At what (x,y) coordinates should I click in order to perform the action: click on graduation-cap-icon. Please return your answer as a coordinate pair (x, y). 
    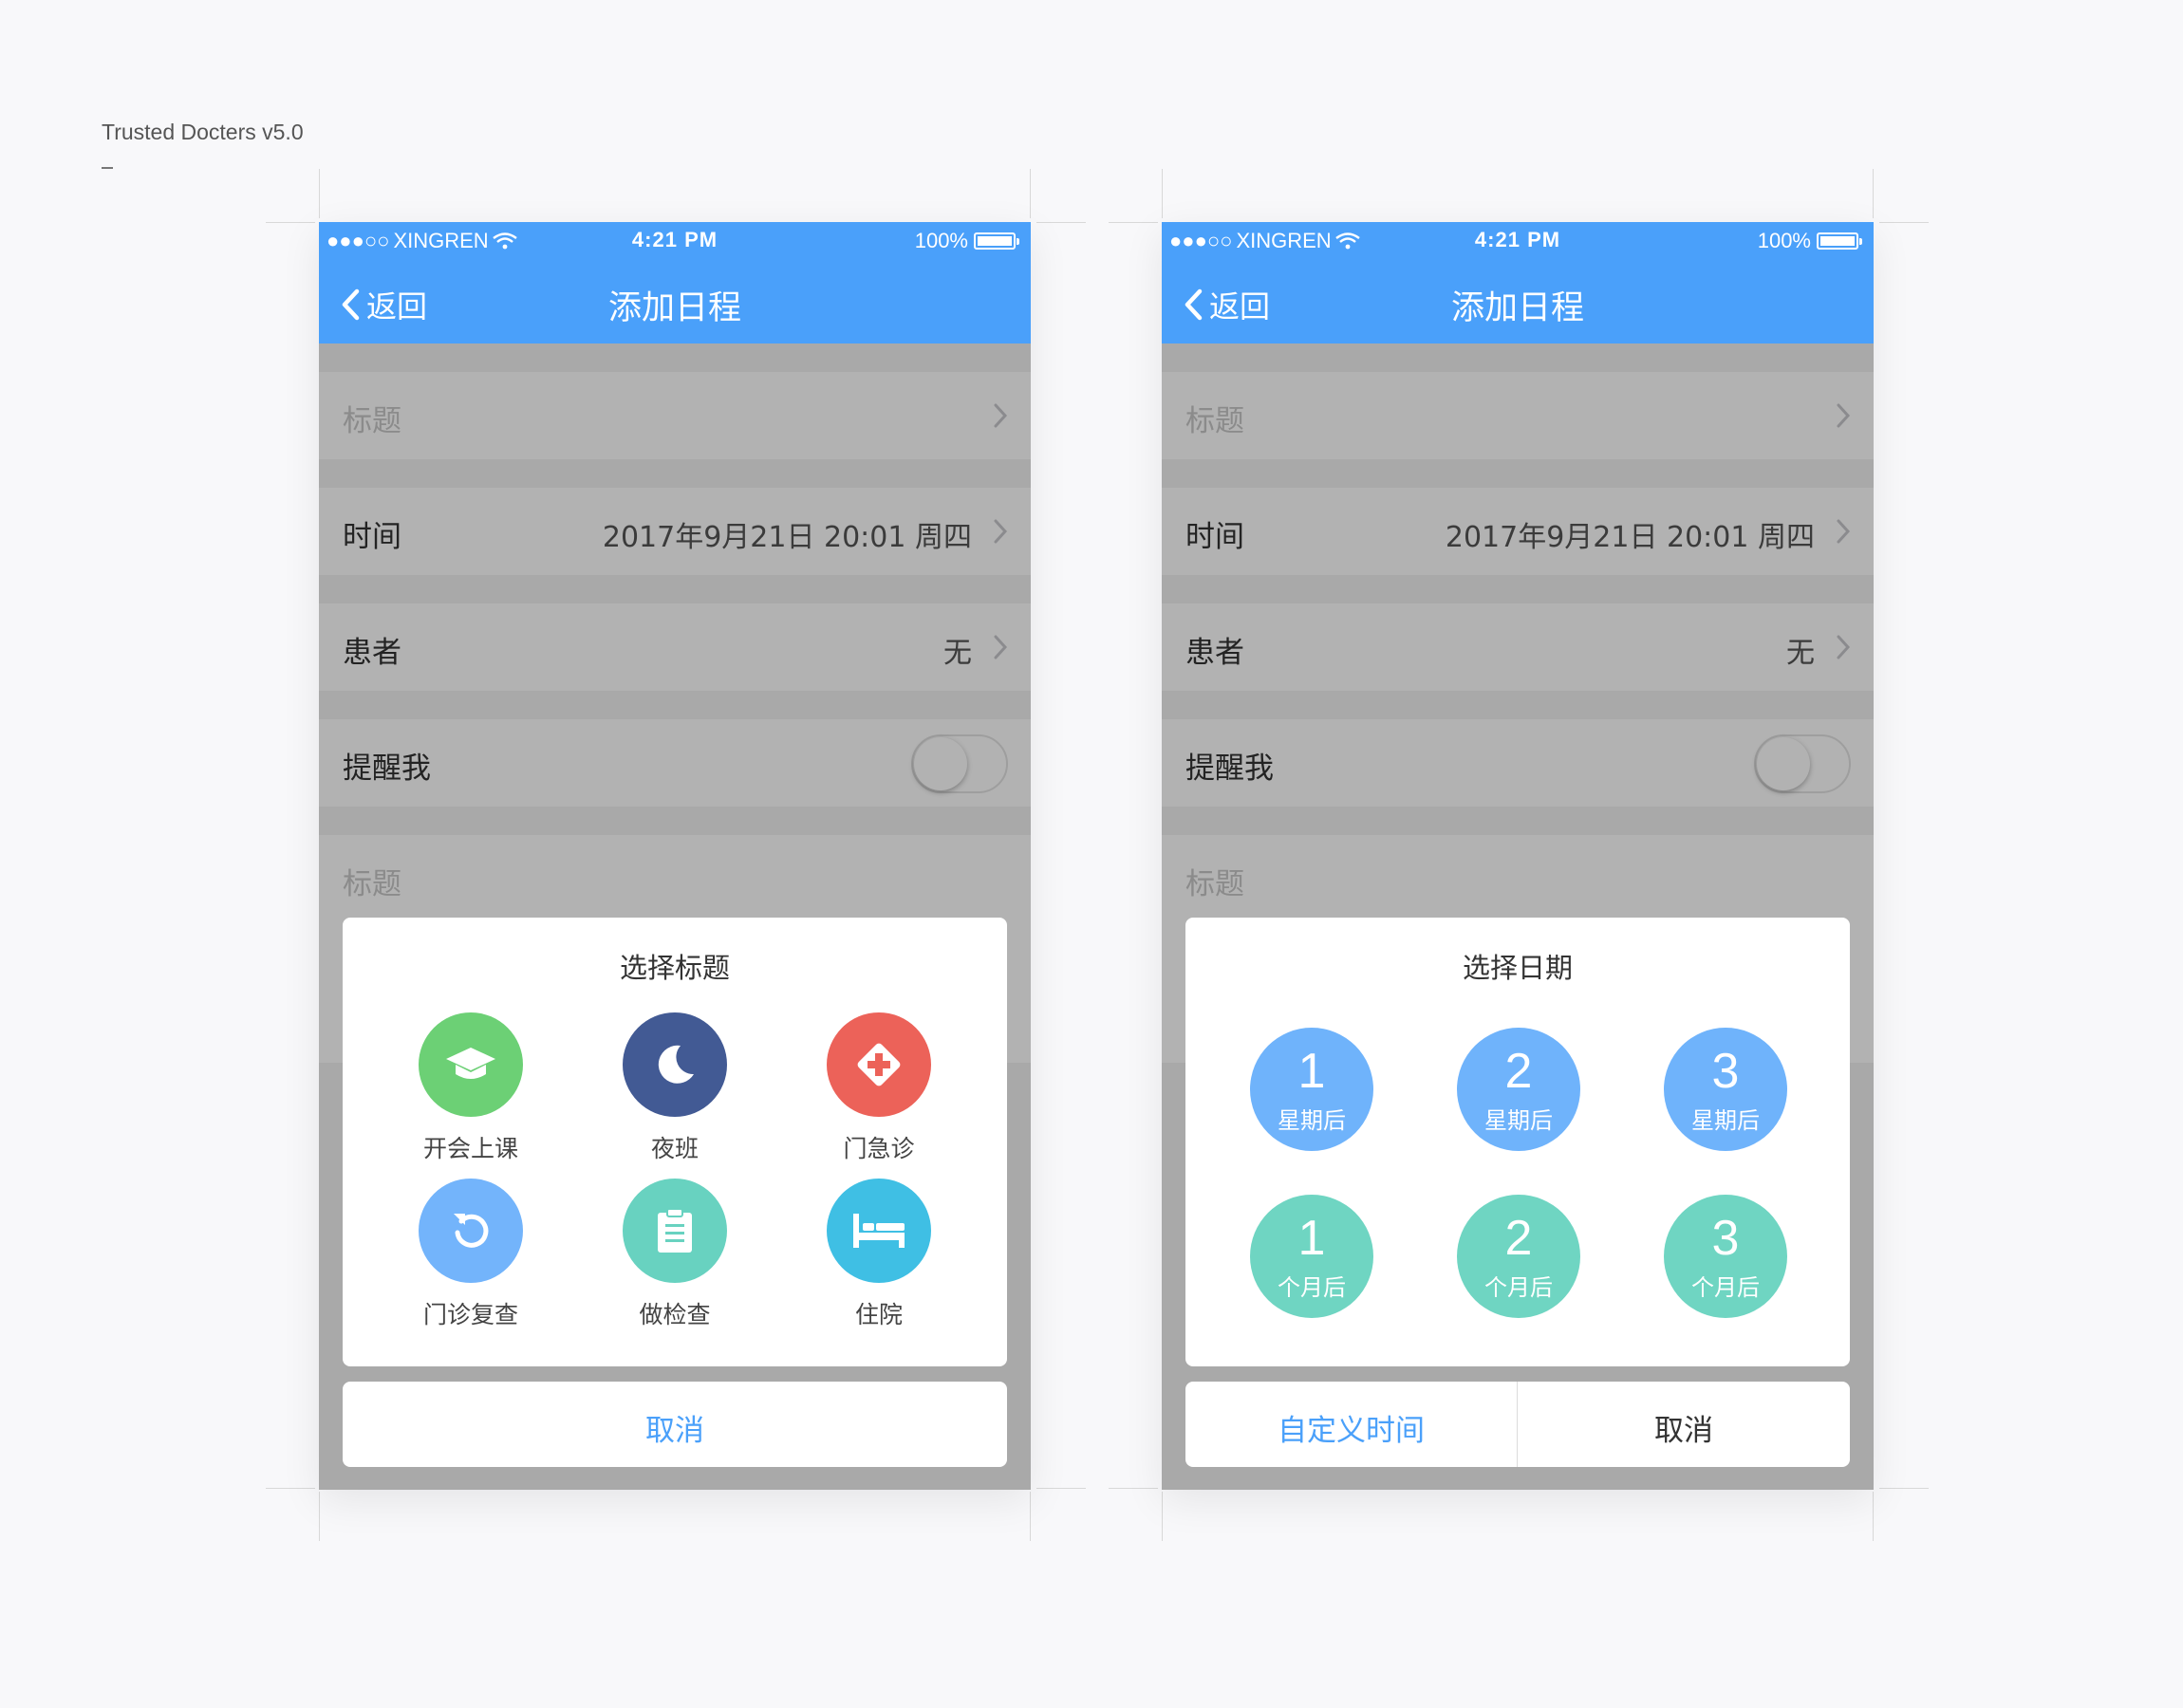
    Looking at the image, I should click on (471, 1064).